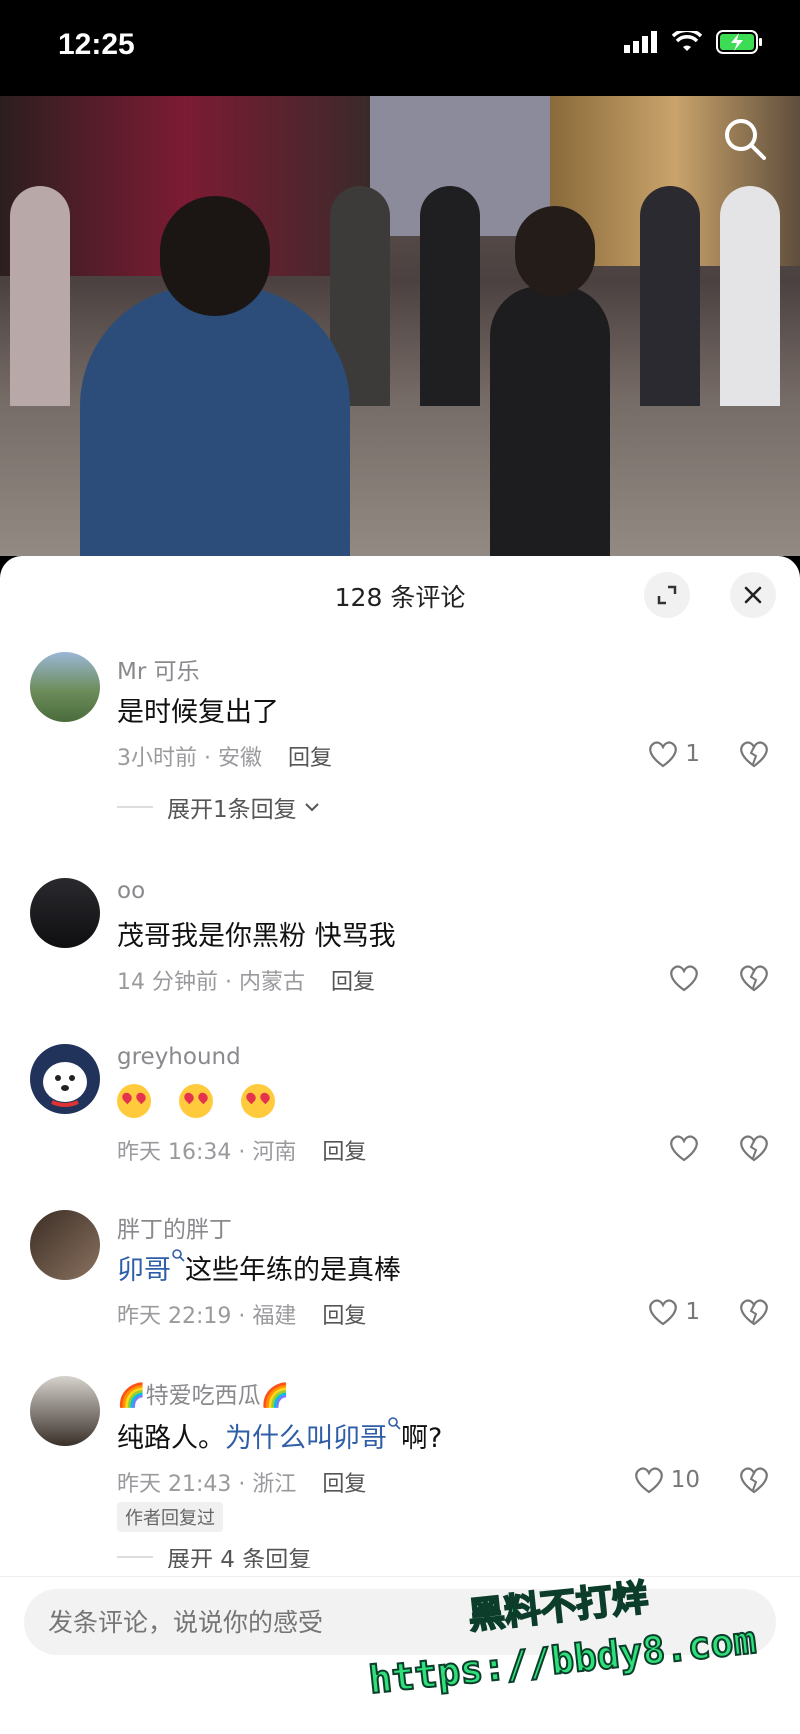  What do you see at coordinates (211, 982) in the screenshot?
I see `comment-time-location: 14 分钟前 · 内蒙古` at bounding box center [211, 982].